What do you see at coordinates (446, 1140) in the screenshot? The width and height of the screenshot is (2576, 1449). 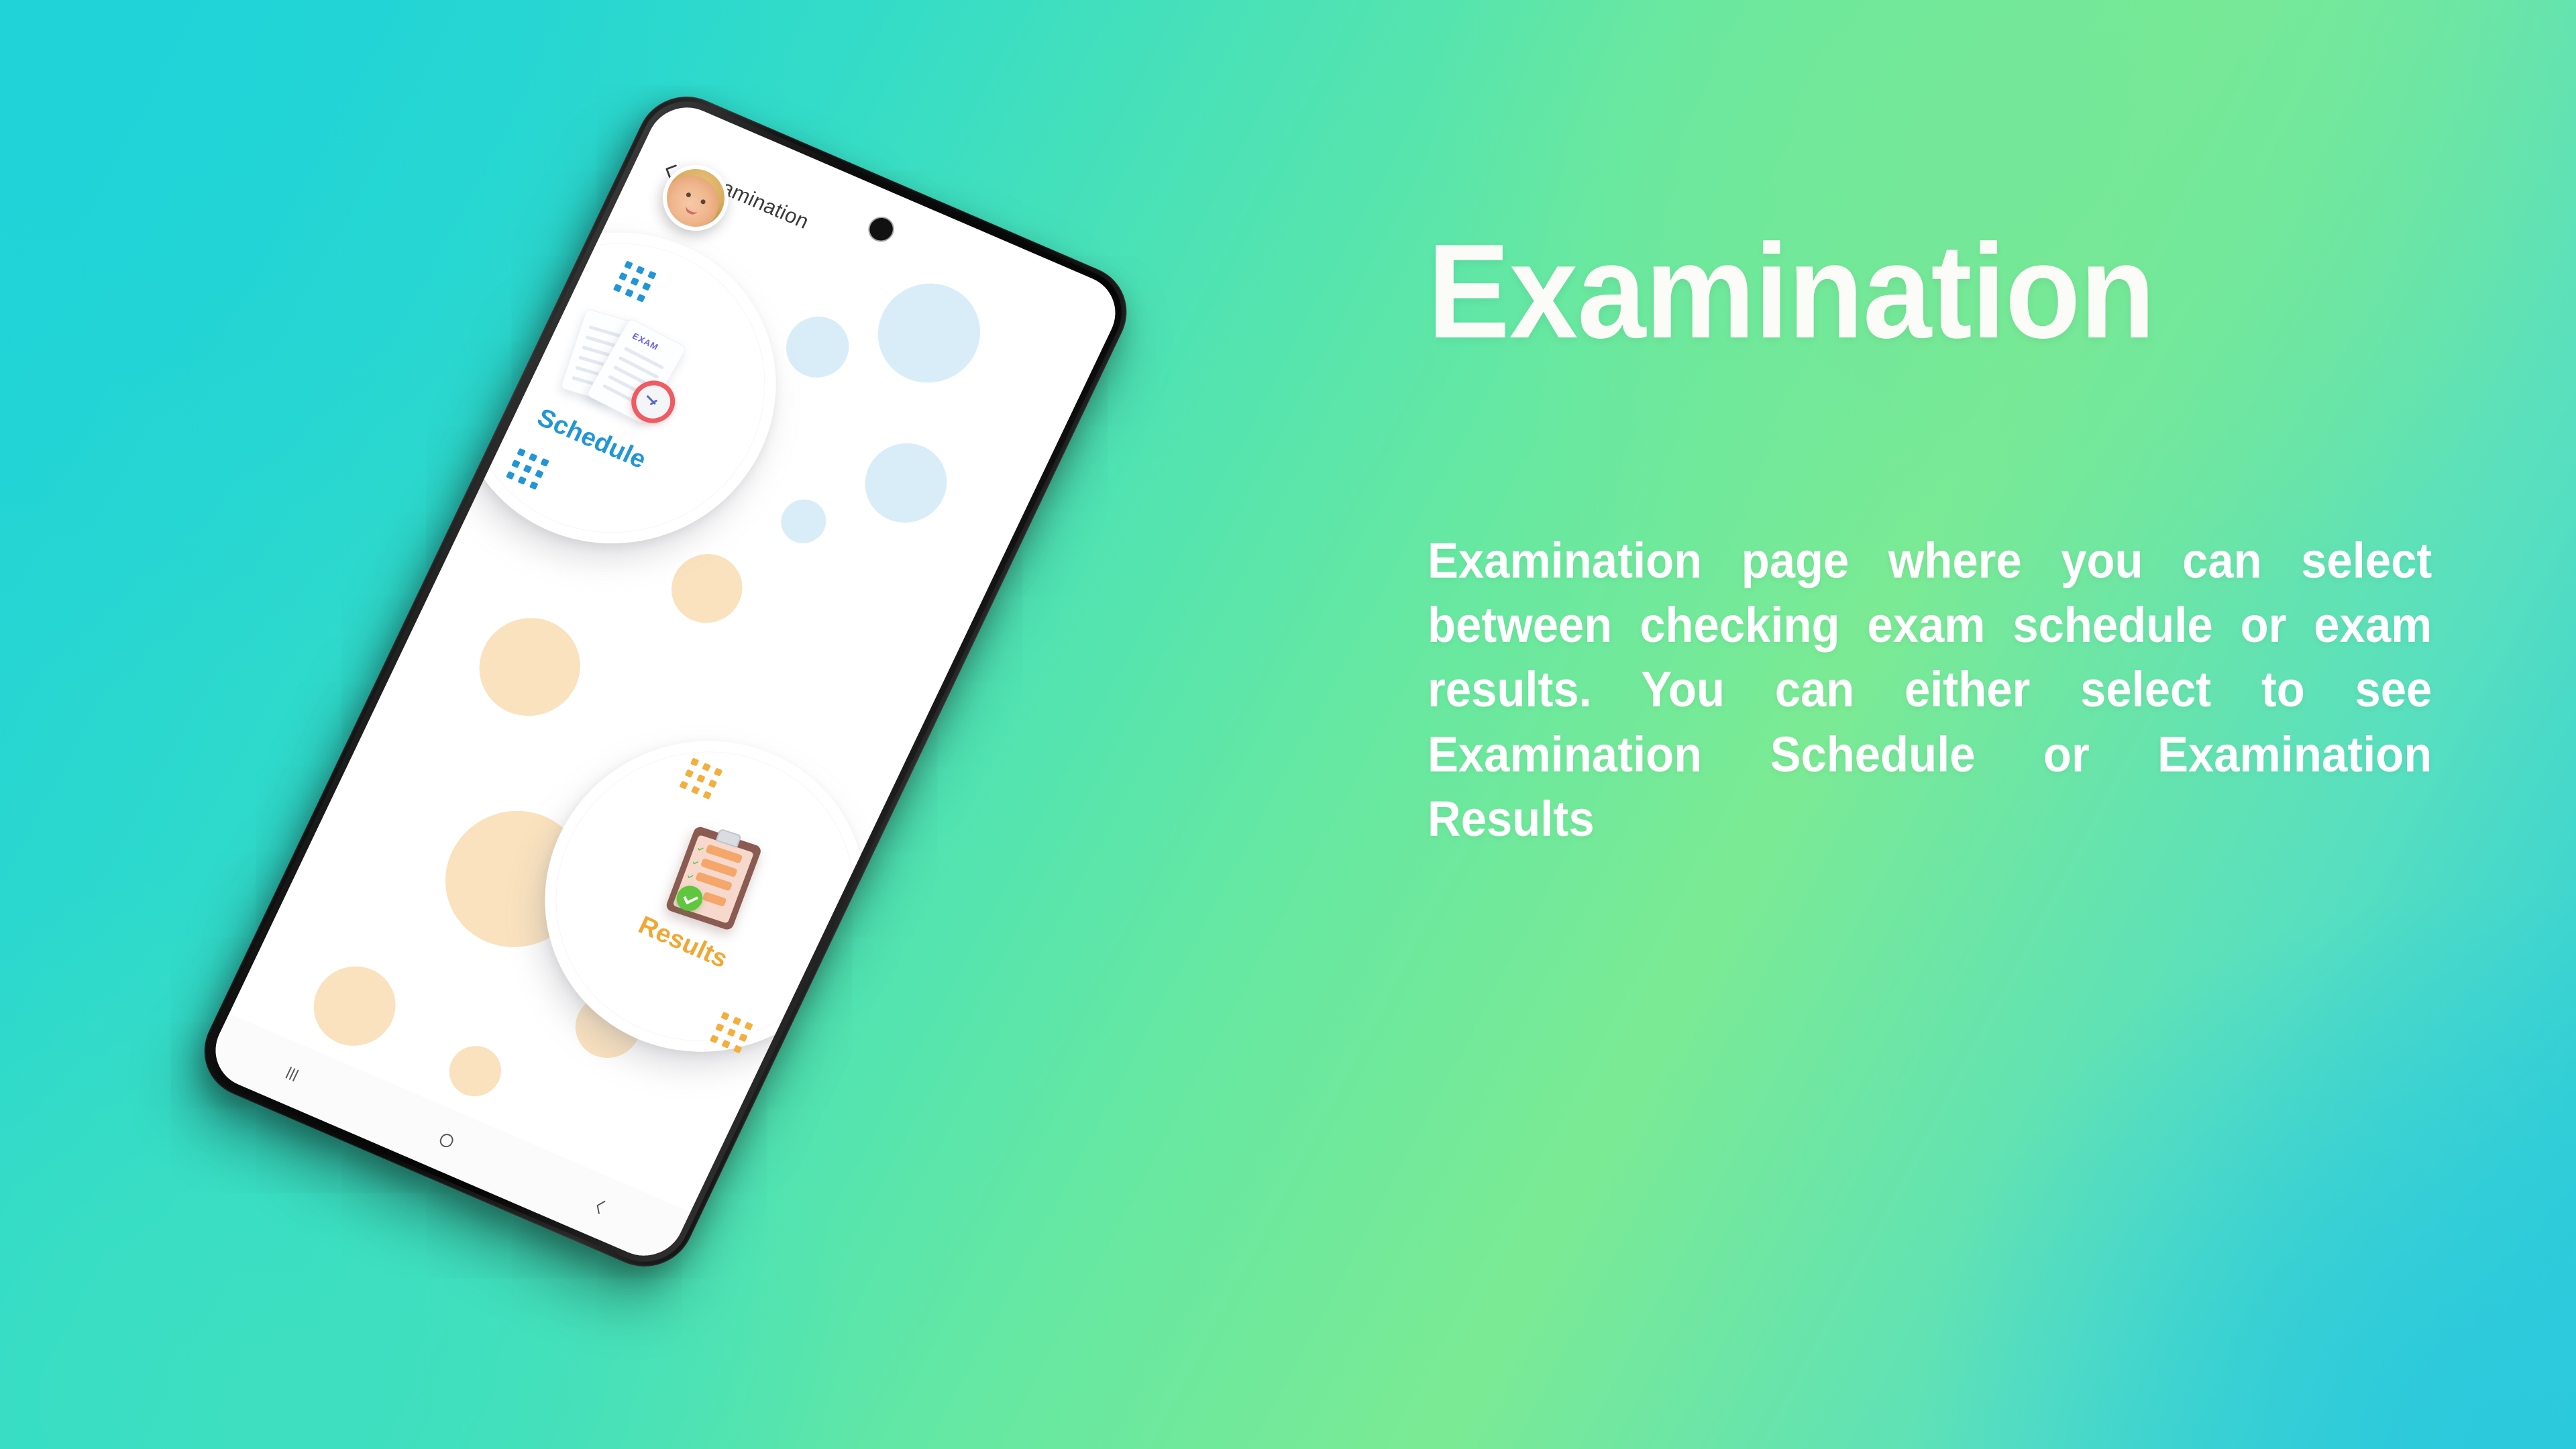 I see `home-icon` at bounding box center [446, 1140].